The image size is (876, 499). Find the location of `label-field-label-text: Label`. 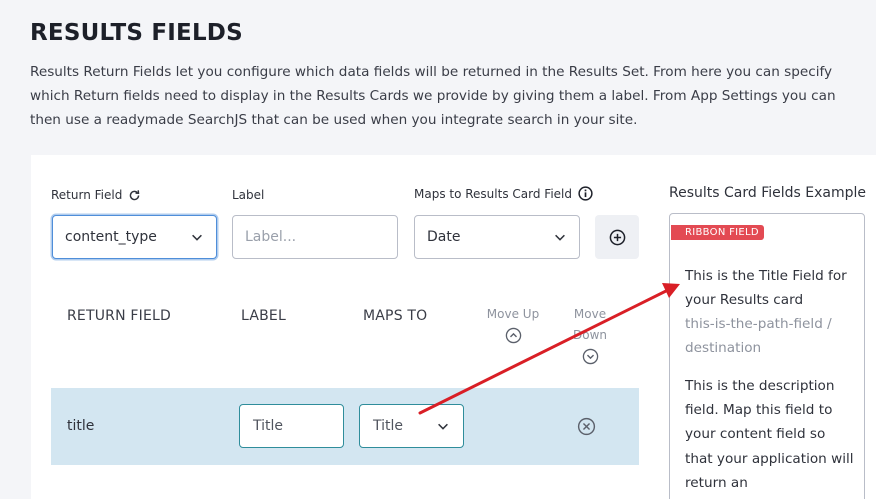

label-field-label-text: Label is located at coordinates (248, 195).